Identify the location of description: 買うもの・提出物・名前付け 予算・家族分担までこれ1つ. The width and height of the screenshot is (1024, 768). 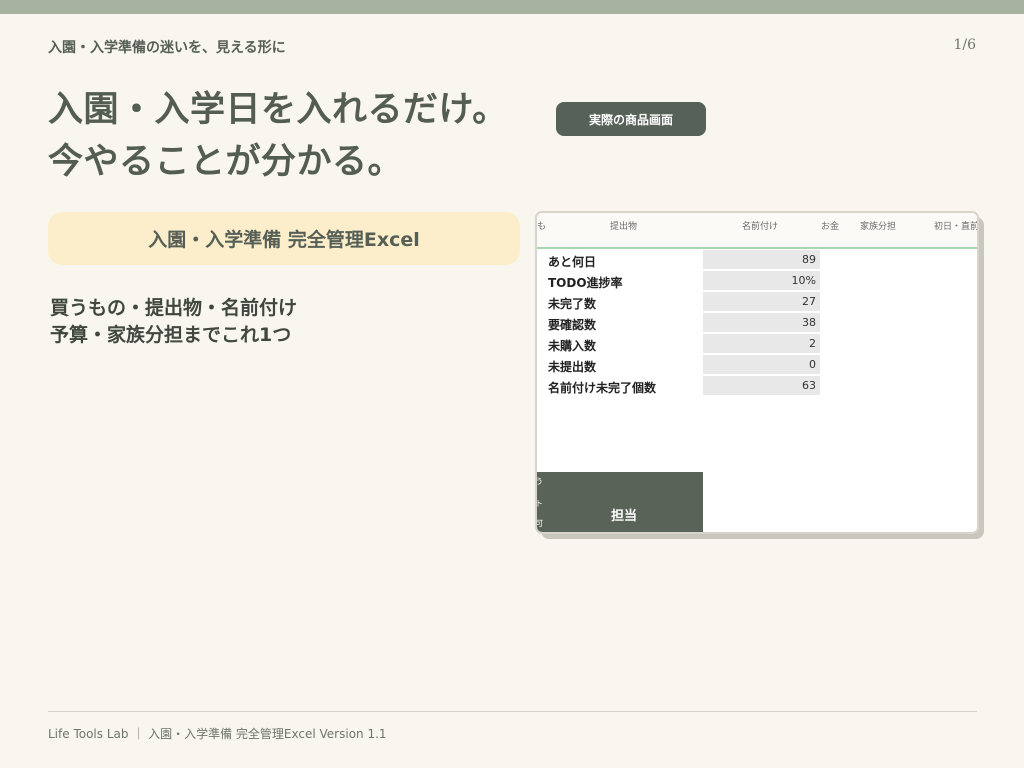
(173, 322).